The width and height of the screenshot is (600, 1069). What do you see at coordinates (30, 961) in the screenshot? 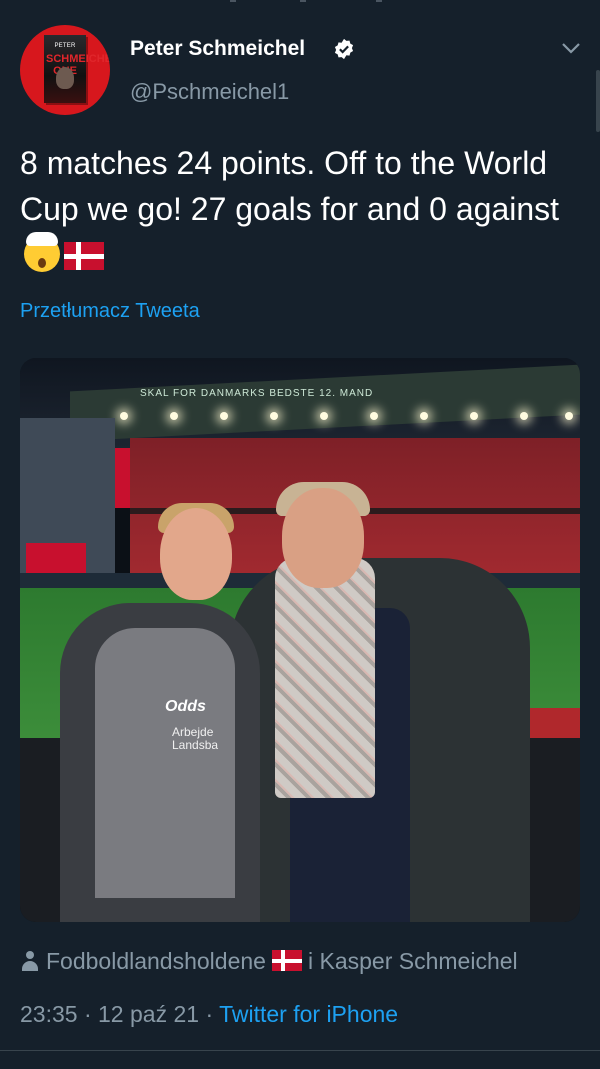
I see `person-icon` at bounding box center [30, 961].